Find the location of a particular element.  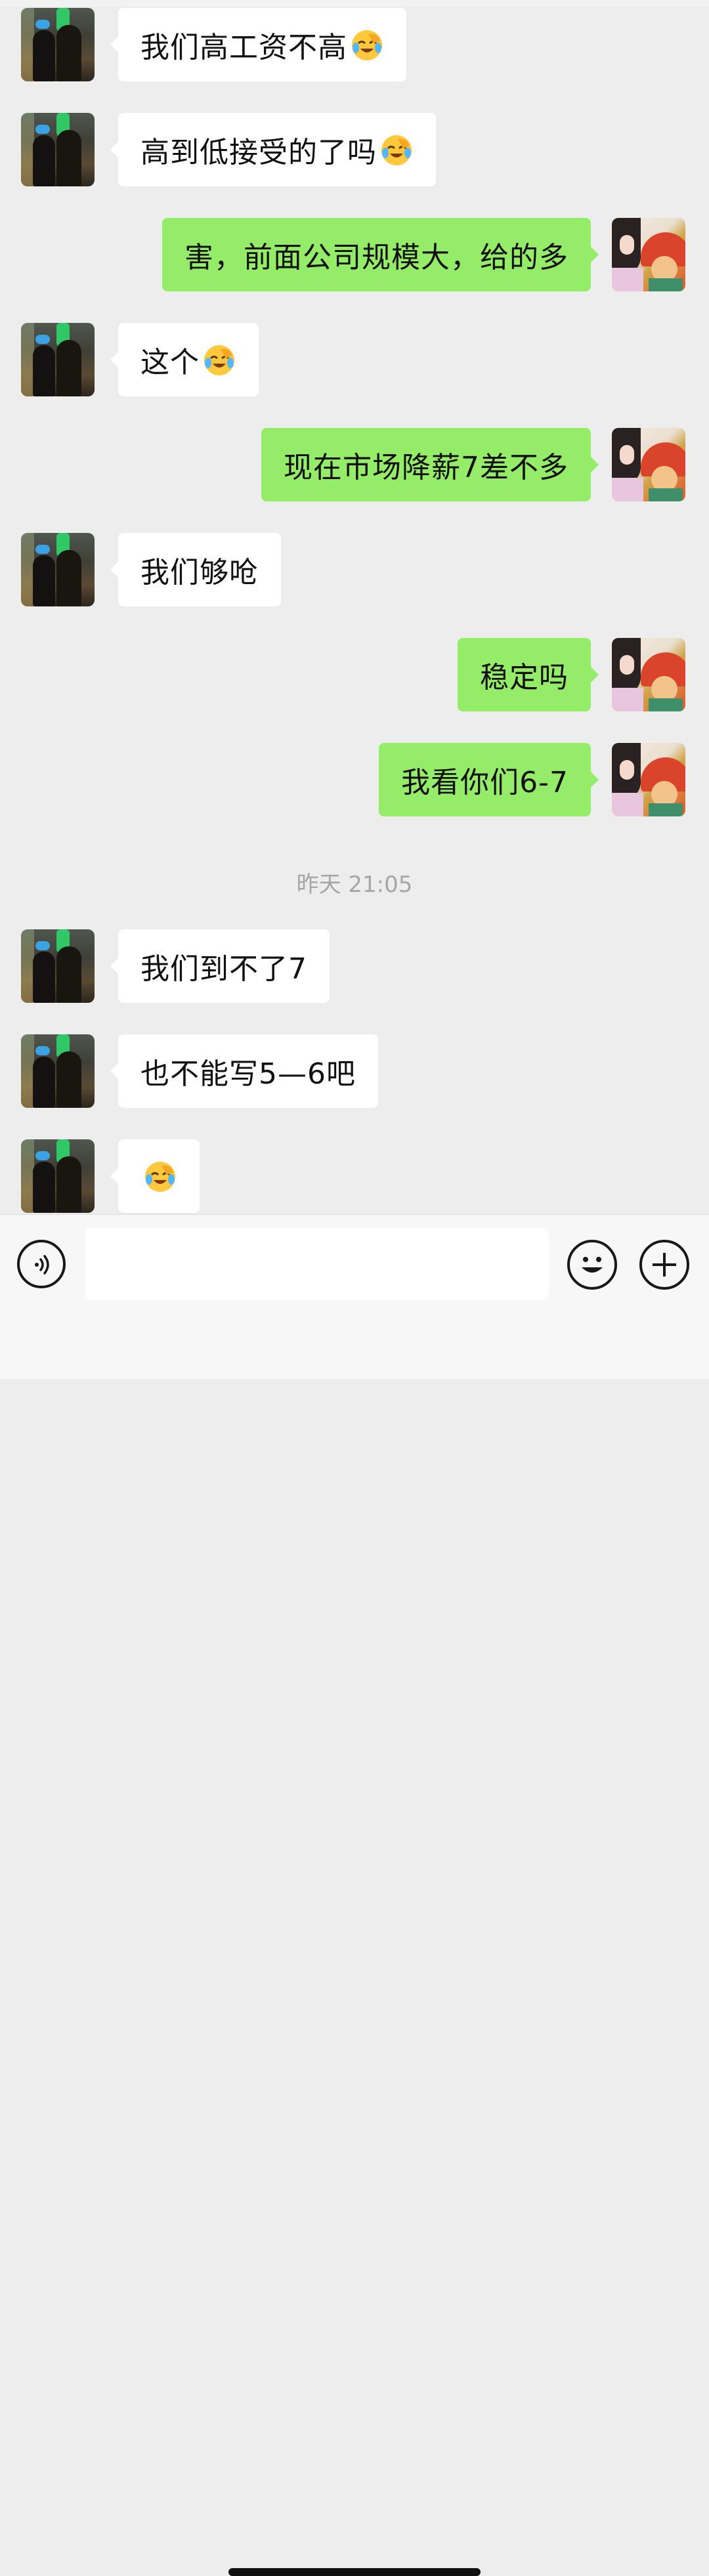

message-row-incoming: 我们够呛 is located at coordinates (354, 569).